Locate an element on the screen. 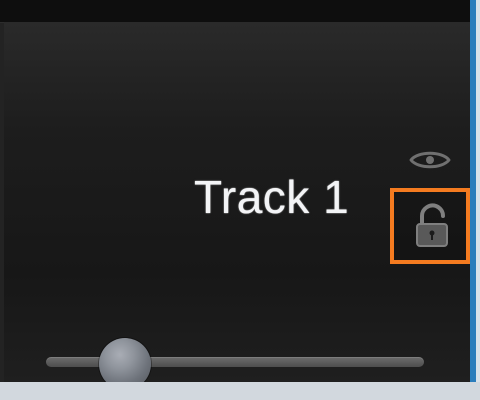  top-bar is located at coordinates (236, 11).